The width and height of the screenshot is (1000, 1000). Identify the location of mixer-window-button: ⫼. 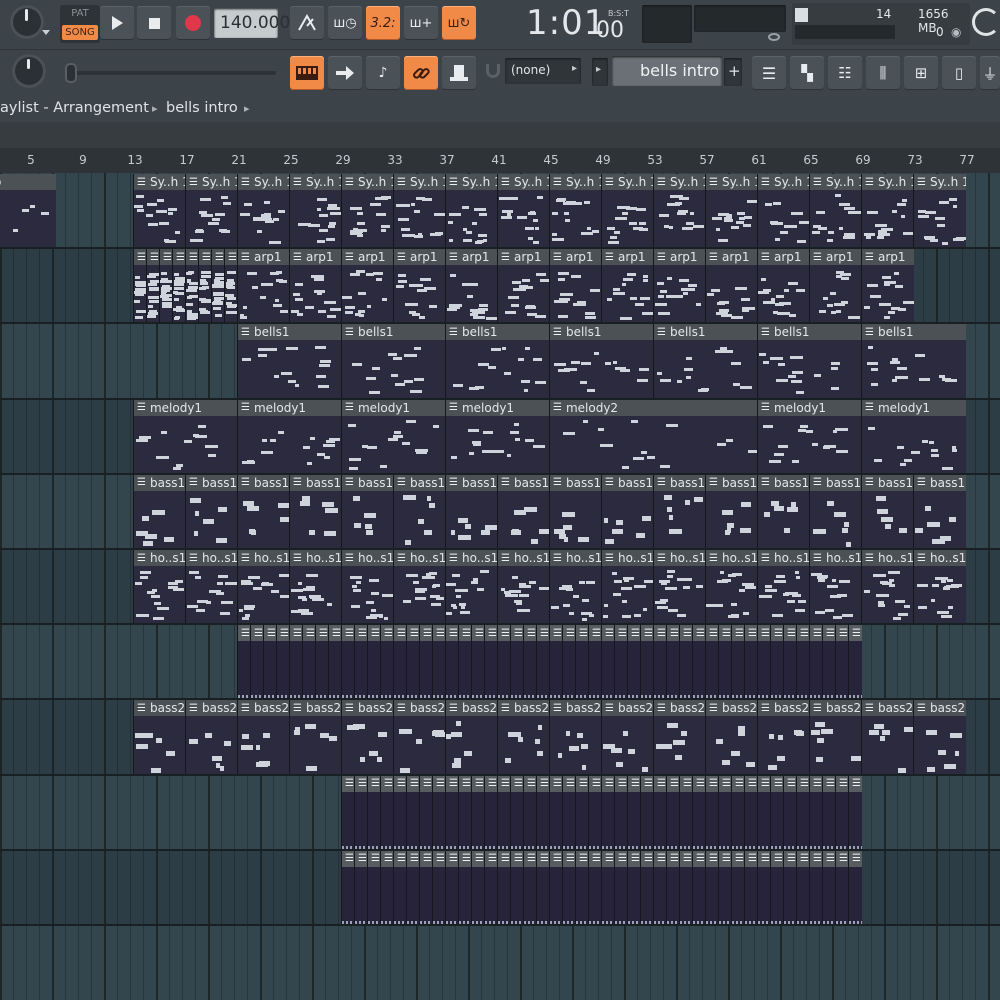
(883, 73).